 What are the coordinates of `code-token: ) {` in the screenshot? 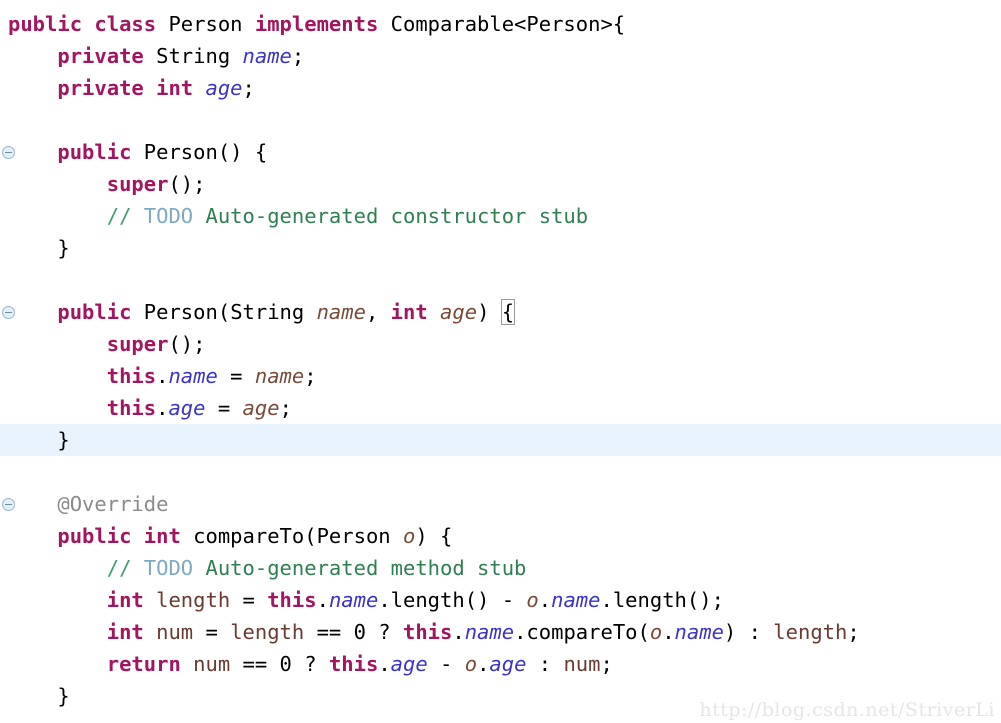 It's located at (434, 536).